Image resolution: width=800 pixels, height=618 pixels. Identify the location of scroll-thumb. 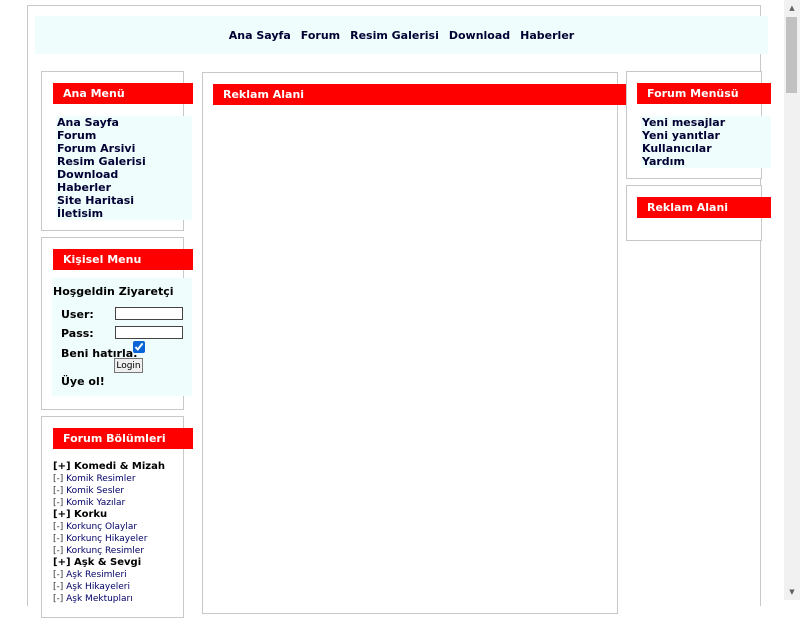
(791, 55).